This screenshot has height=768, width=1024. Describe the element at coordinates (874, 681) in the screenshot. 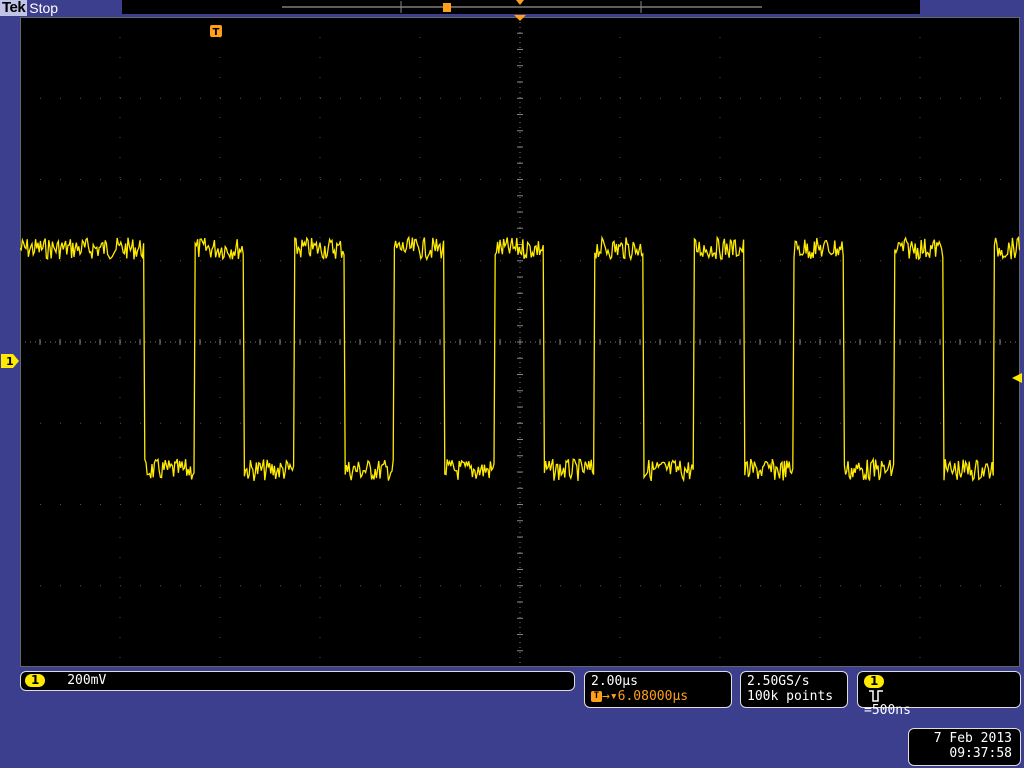

I see `trigger-source-badge: 1` at that location.